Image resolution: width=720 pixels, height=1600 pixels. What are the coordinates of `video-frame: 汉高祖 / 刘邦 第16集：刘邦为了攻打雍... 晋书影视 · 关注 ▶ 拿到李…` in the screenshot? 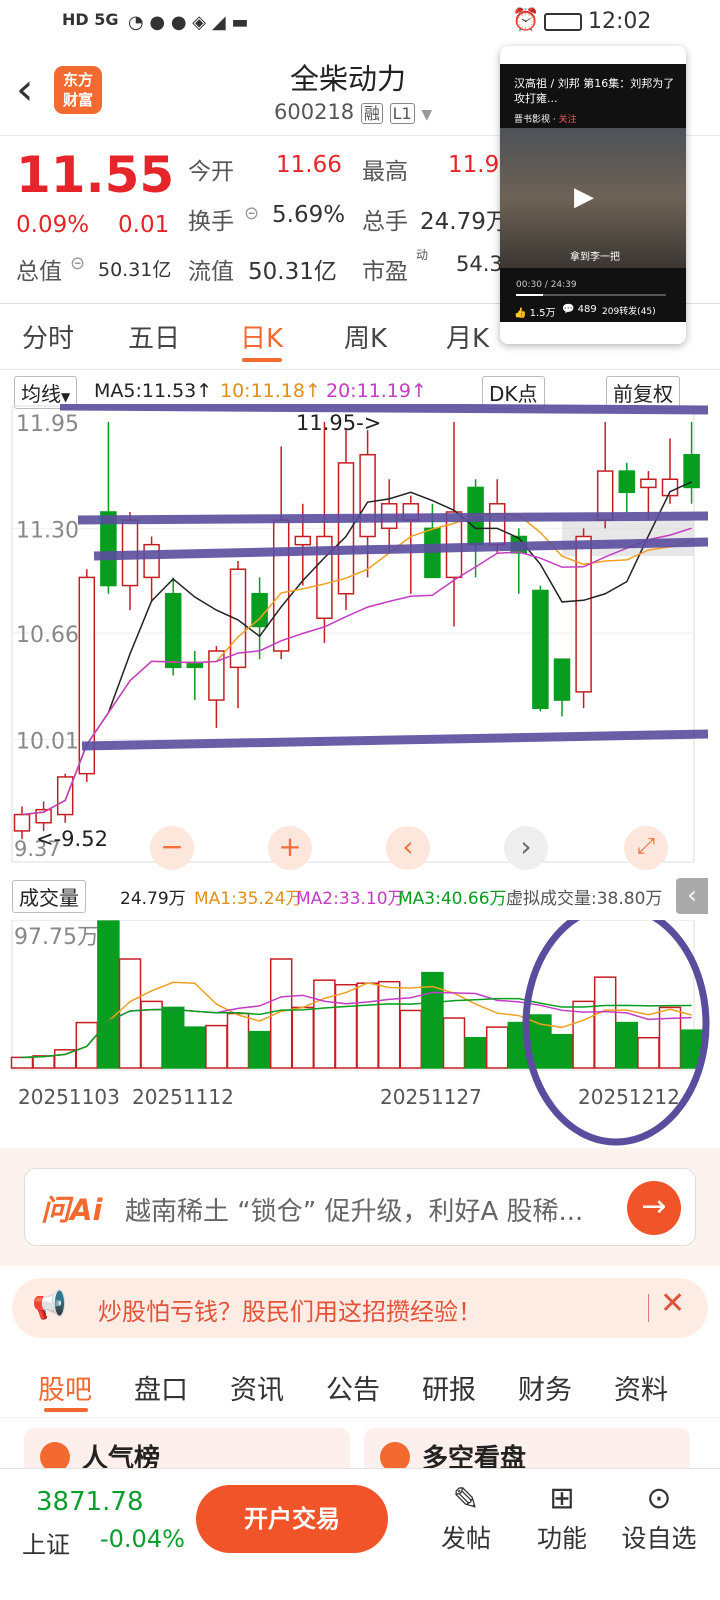 It's located at (593, 193).